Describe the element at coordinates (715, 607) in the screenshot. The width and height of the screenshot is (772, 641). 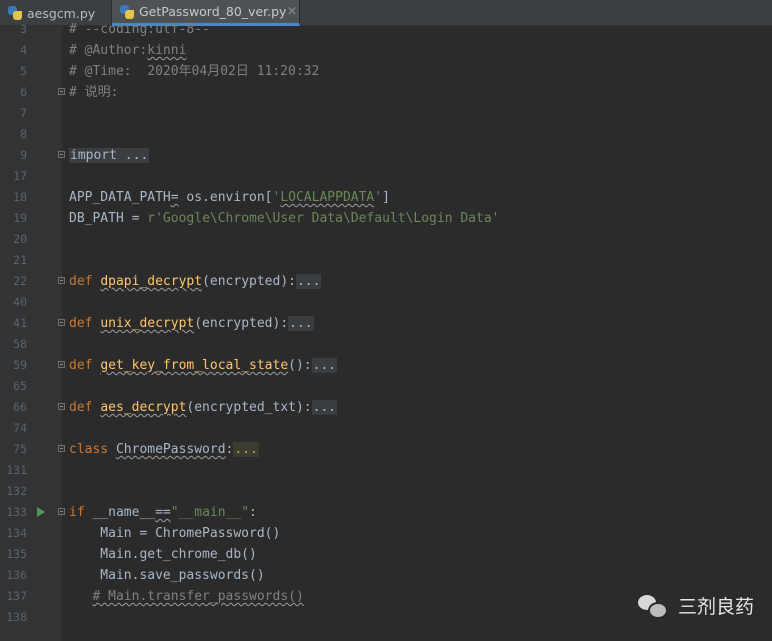
I see `watermark-text: 三剂良药` at that location.